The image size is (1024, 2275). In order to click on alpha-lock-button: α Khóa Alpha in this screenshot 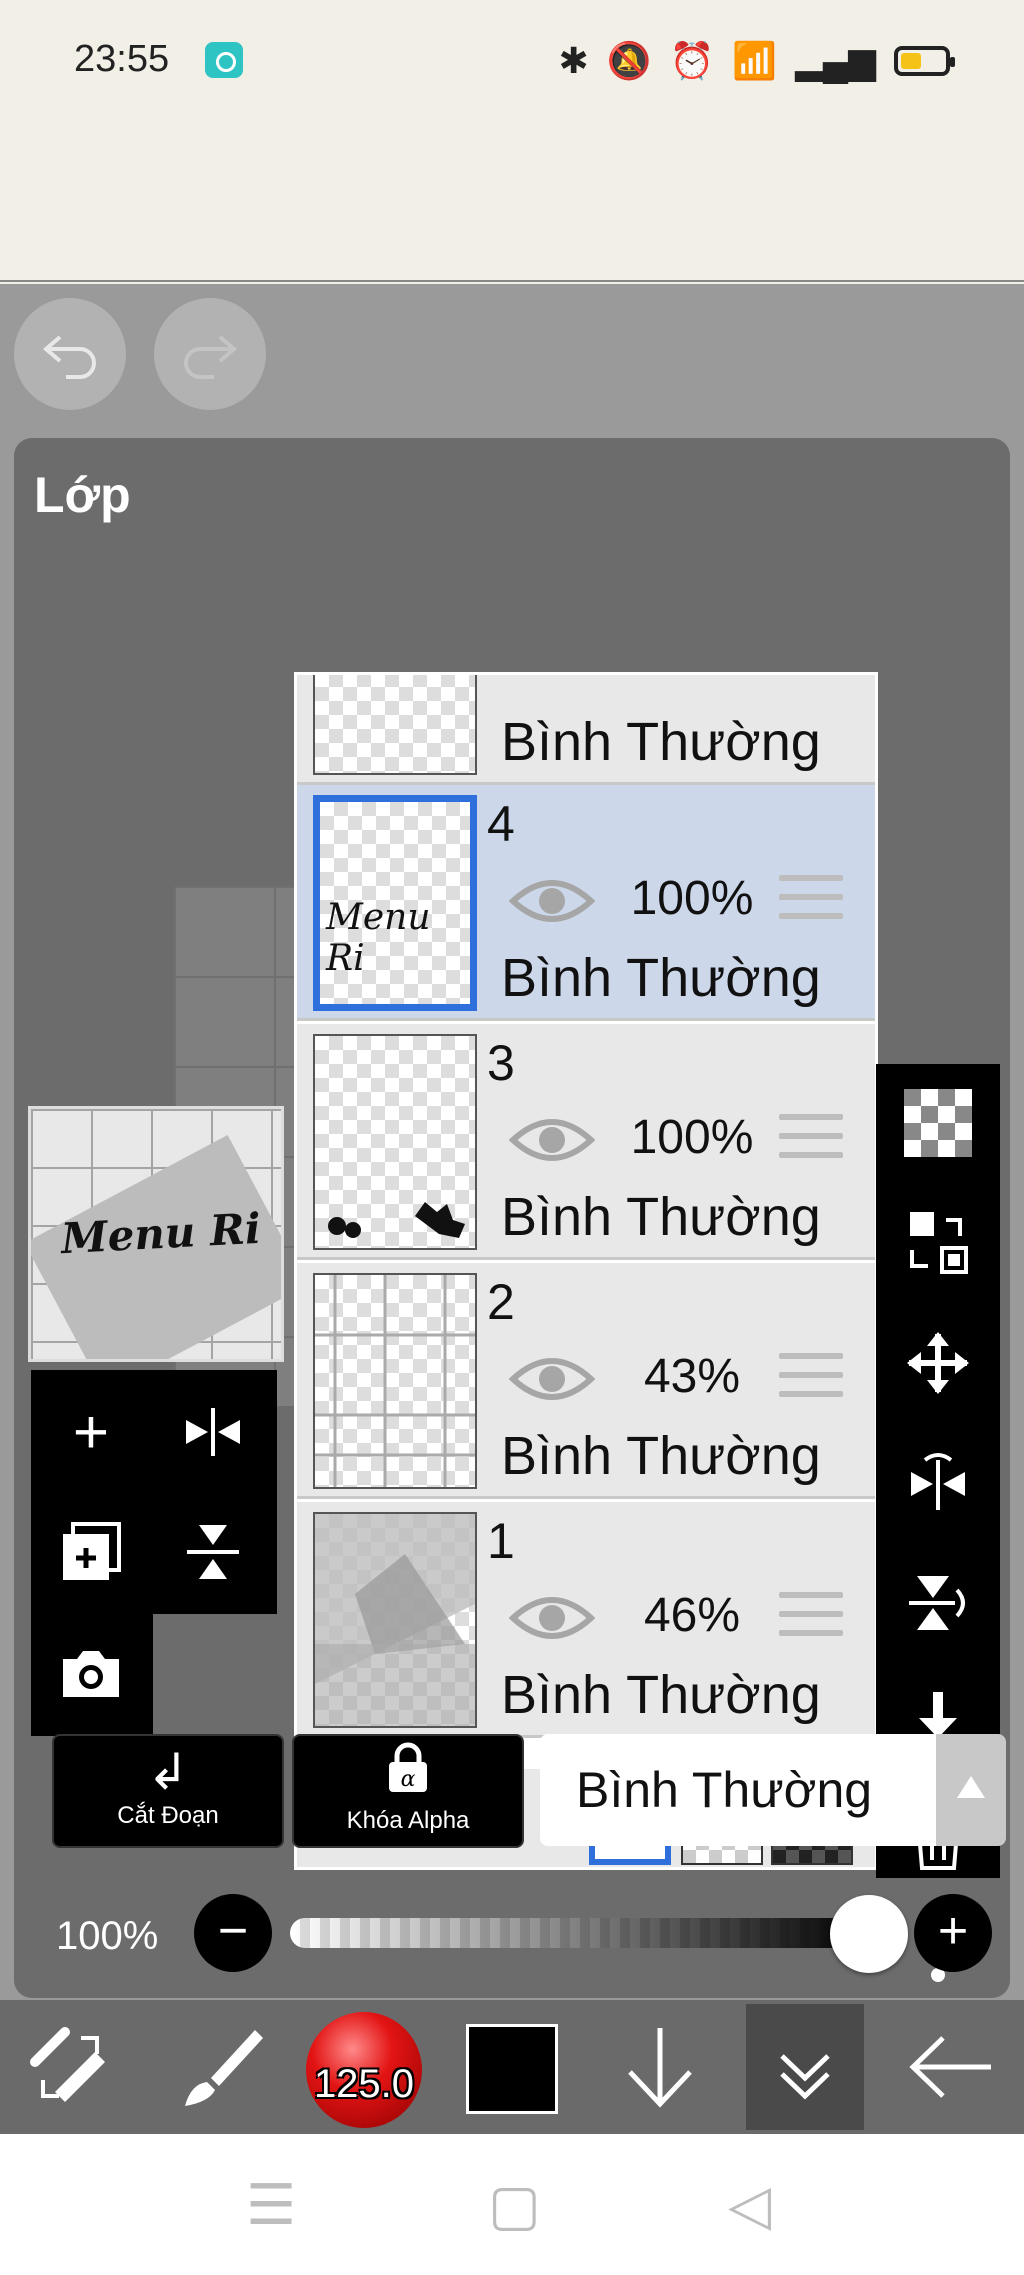, I will do `click(408, 1791)`.